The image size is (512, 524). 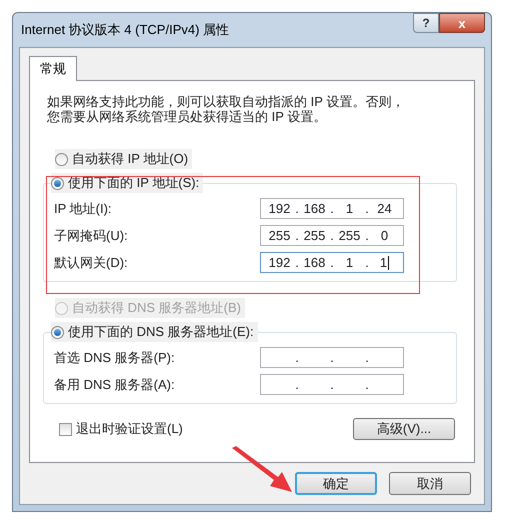 What do you see at coordinates (130, 159) in the screenshot?
I see `radio-label: 自动获得 IP 地址(O)` at bounding box center [130, 159].